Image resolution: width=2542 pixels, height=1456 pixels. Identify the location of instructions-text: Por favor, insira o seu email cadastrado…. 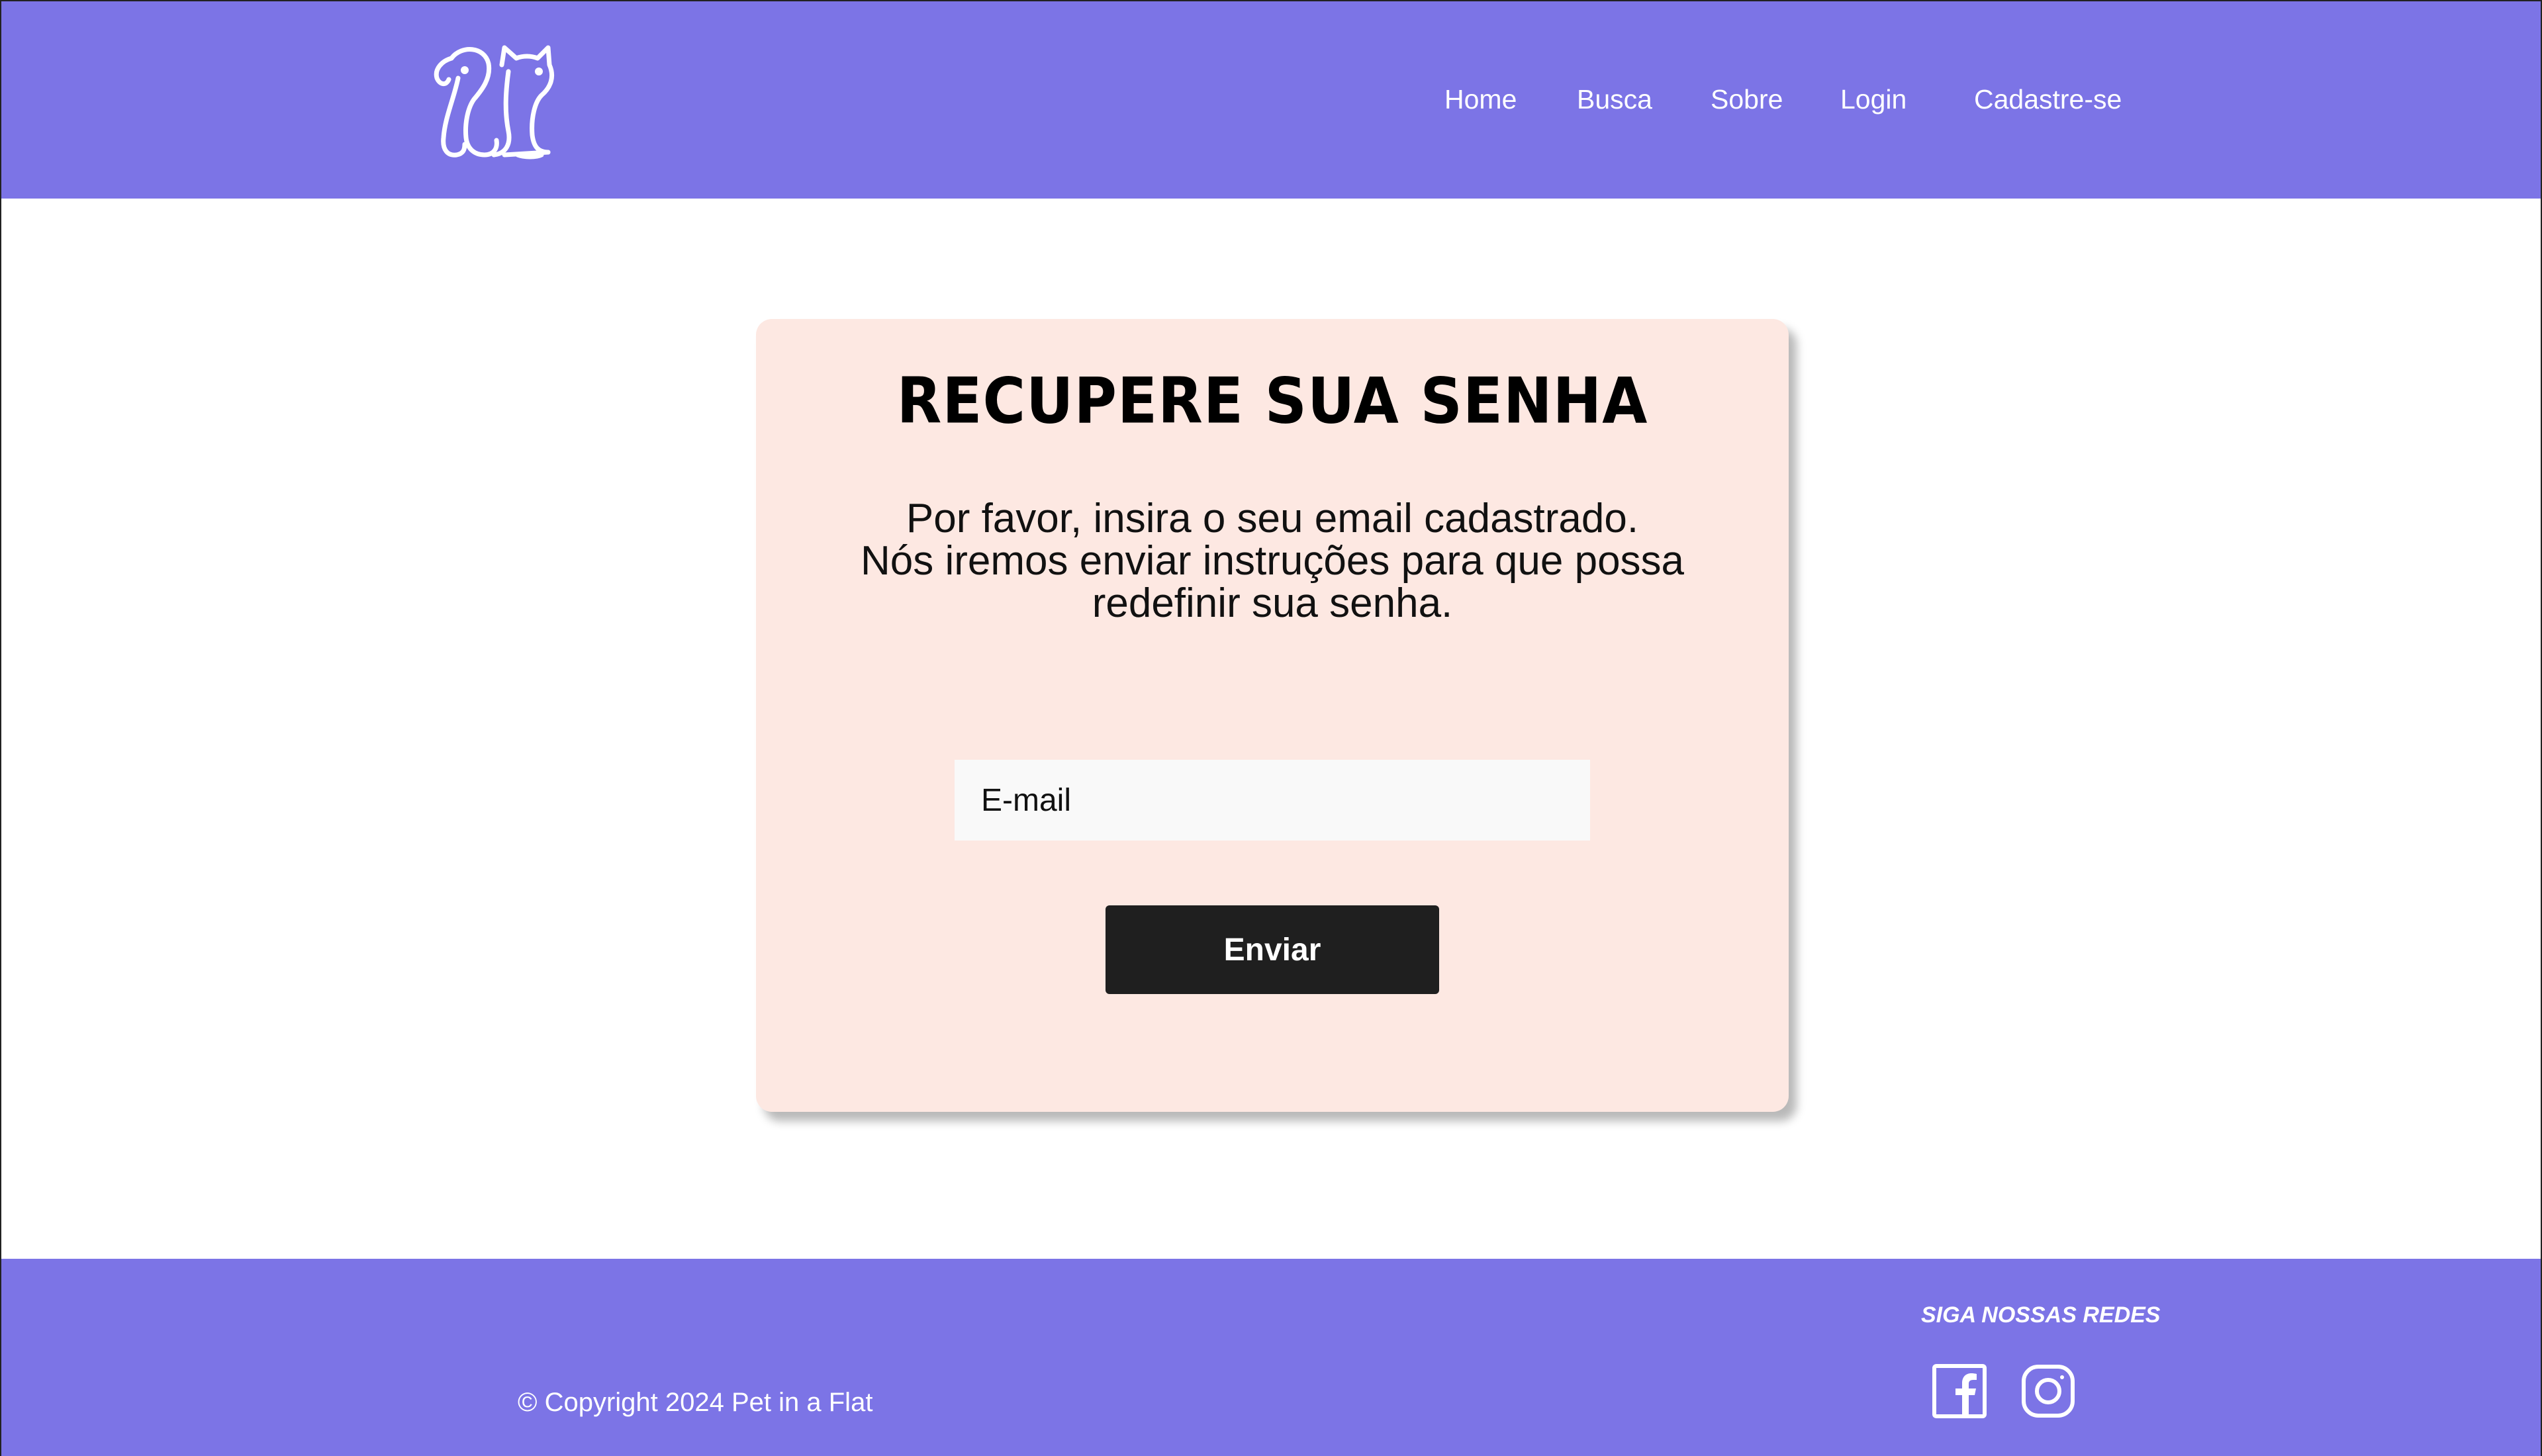
(1273, 561).